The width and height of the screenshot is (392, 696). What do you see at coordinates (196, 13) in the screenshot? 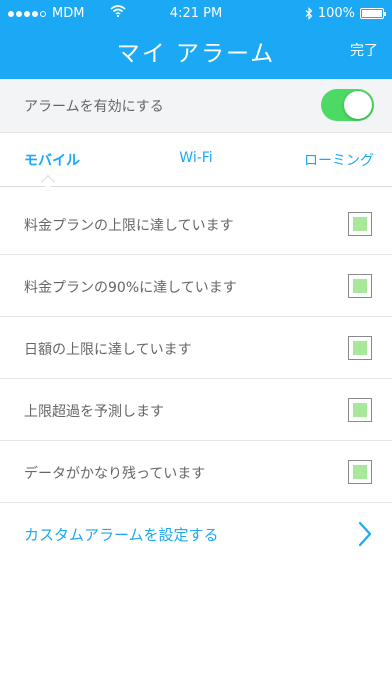
I see `status-bar: MDM 4:21 PM 100%` at bounding box center [196, 13].